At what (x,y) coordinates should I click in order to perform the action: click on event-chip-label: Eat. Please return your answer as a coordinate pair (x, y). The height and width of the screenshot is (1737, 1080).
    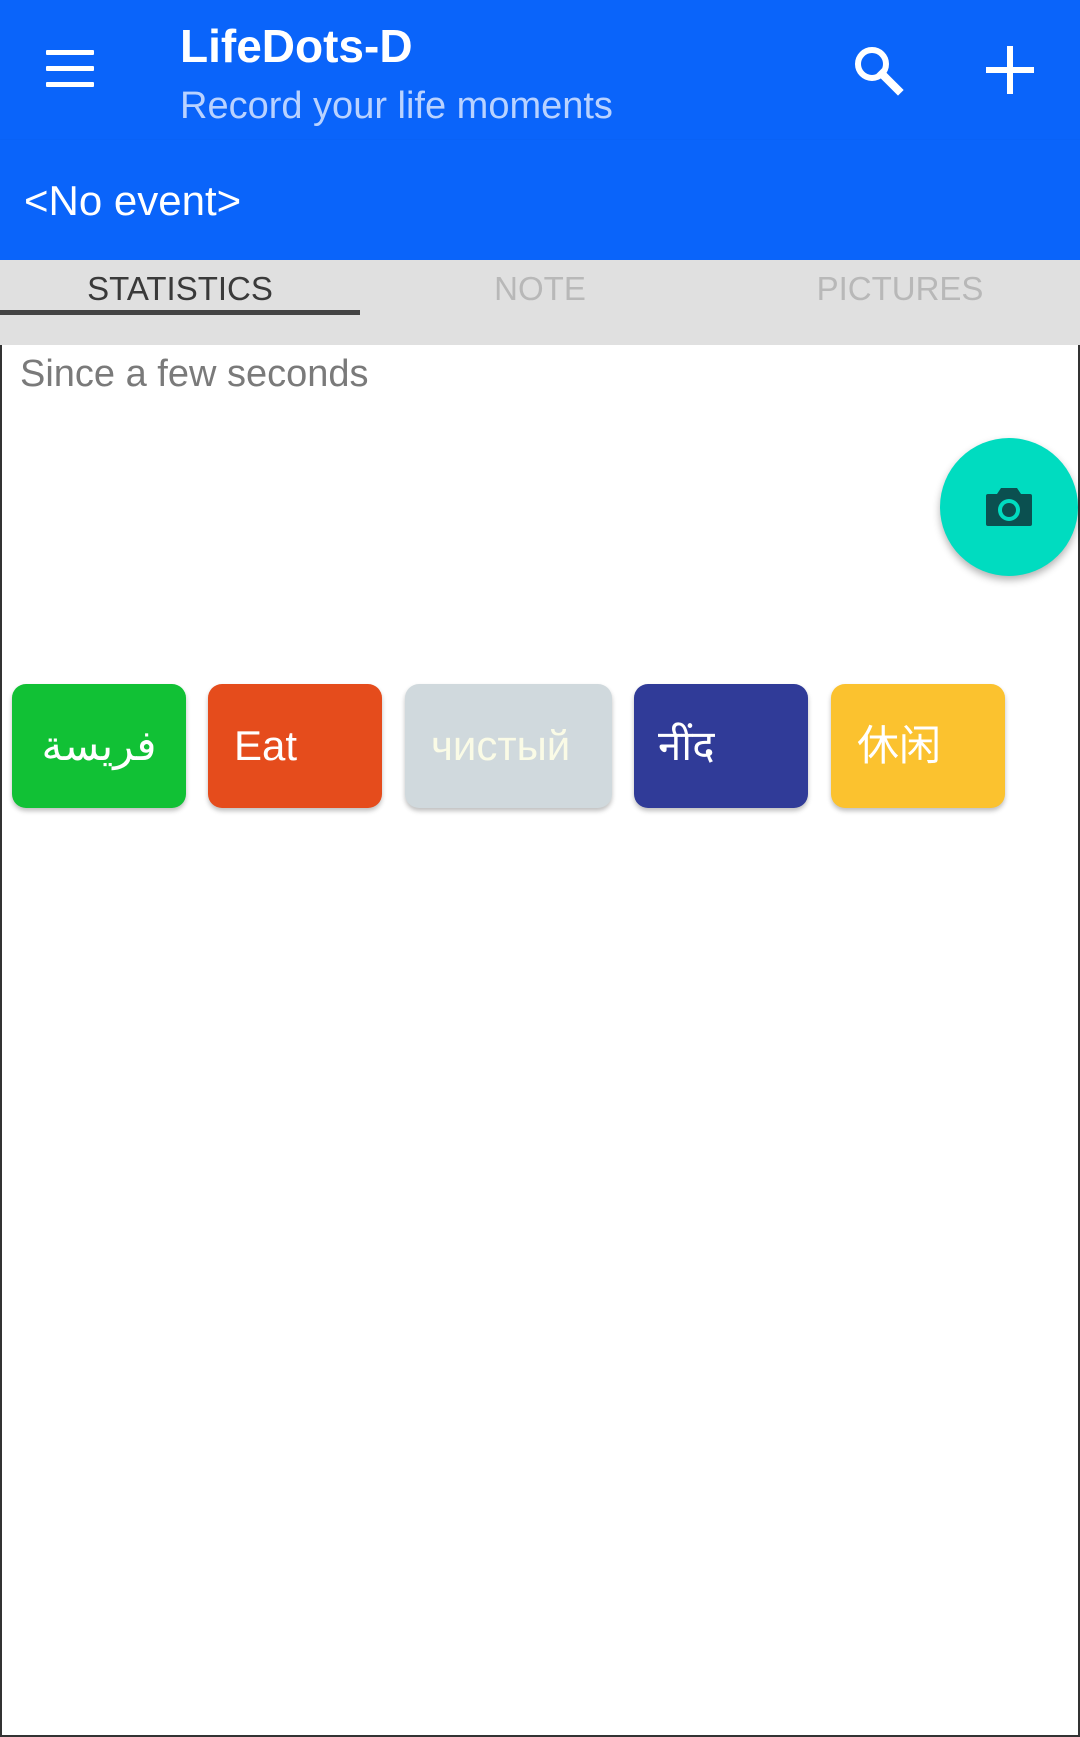
    Looking at the image, I should click on (266, 745).